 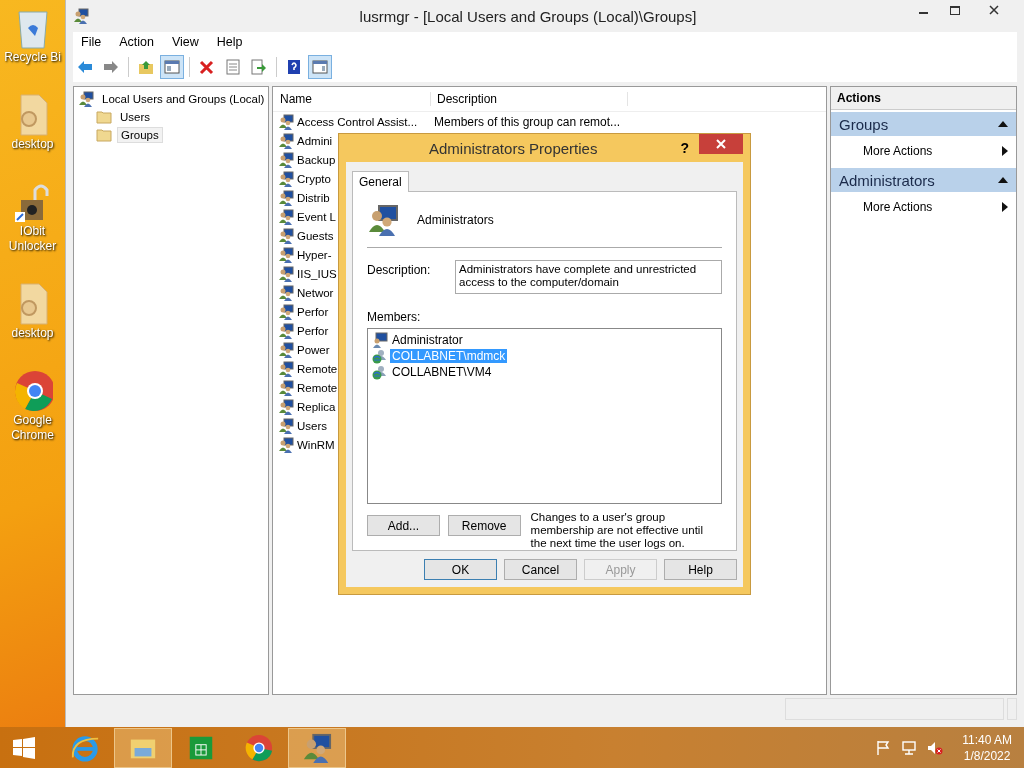 What do you see at coordinates (140, 135) in the screenshot?
I see `tree-item: Groups` at bounding box center [140, 135].